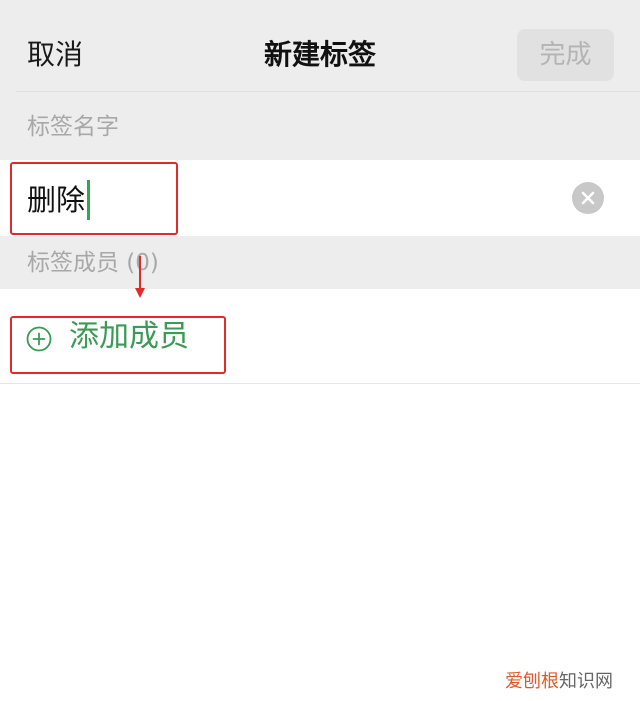 The height and width of the screenshot is (701, 640). Describe the element at coordinates (140, 277) in the screenshot. I see `arrow-down-icon` at that location.